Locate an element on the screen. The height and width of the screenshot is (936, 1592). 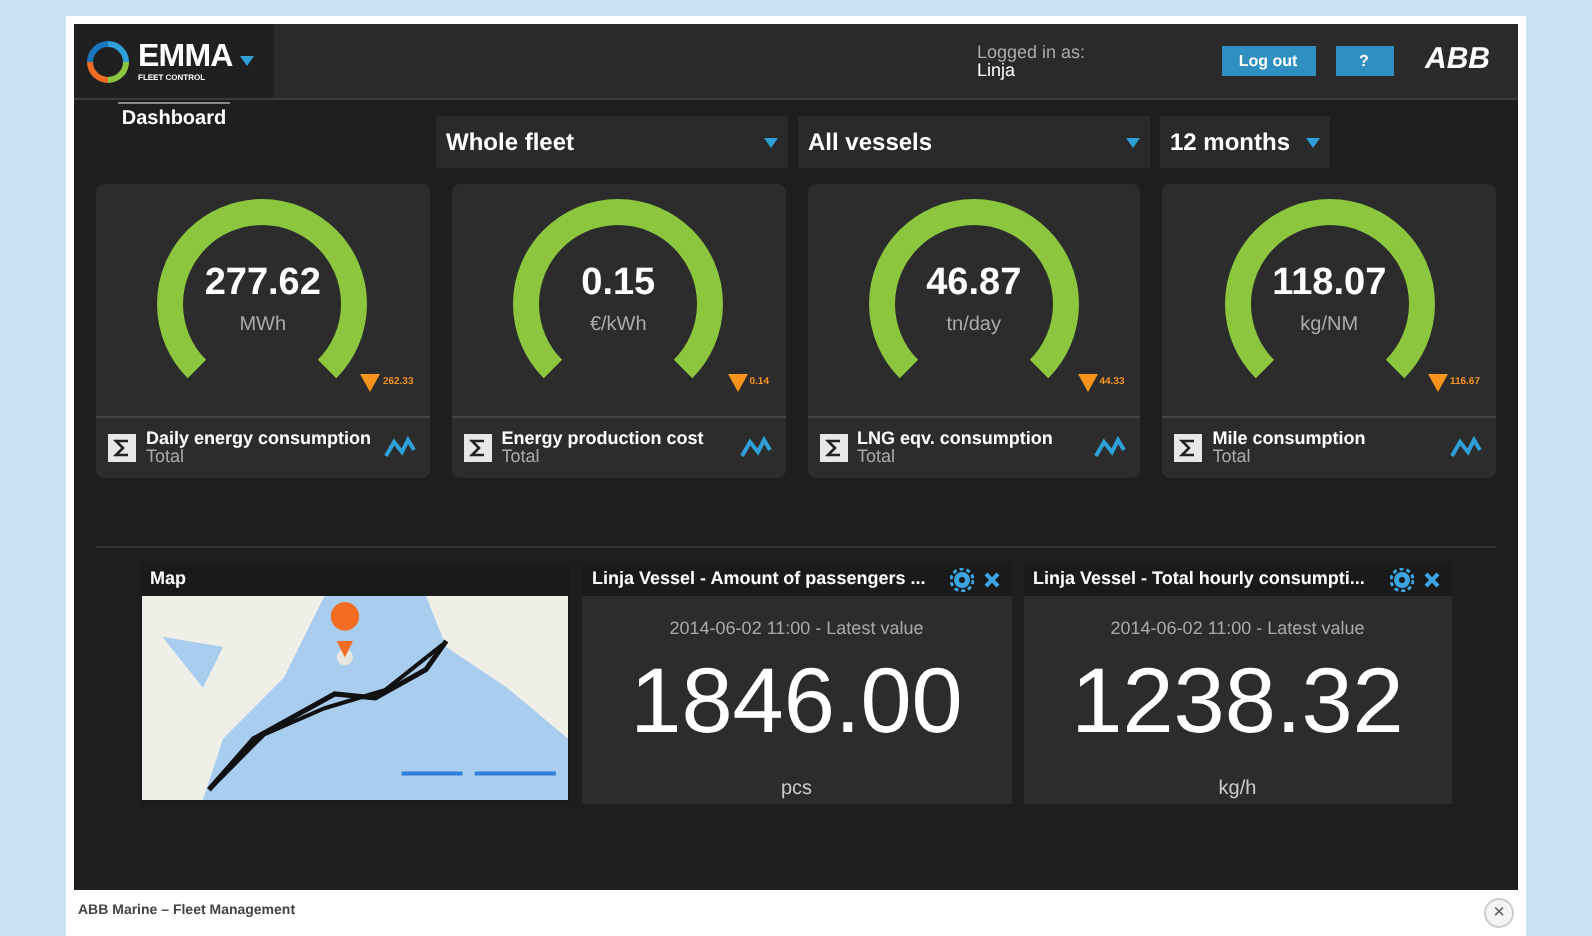
gauge-value: 277.62 is located at coordinates (262, 283).